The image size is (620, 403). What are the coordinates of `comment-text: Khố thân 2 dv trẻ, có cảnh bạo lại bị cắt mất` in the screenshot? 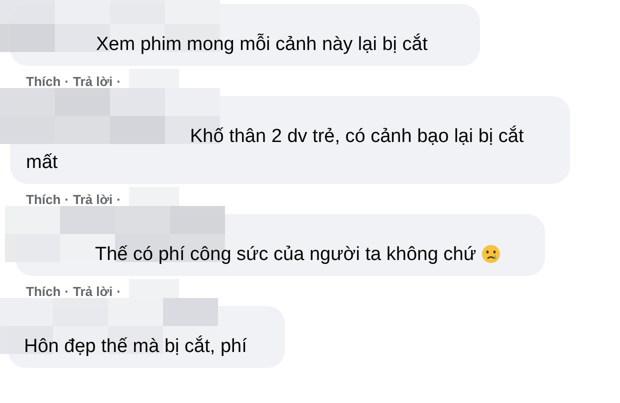 It's located at (275, 149).